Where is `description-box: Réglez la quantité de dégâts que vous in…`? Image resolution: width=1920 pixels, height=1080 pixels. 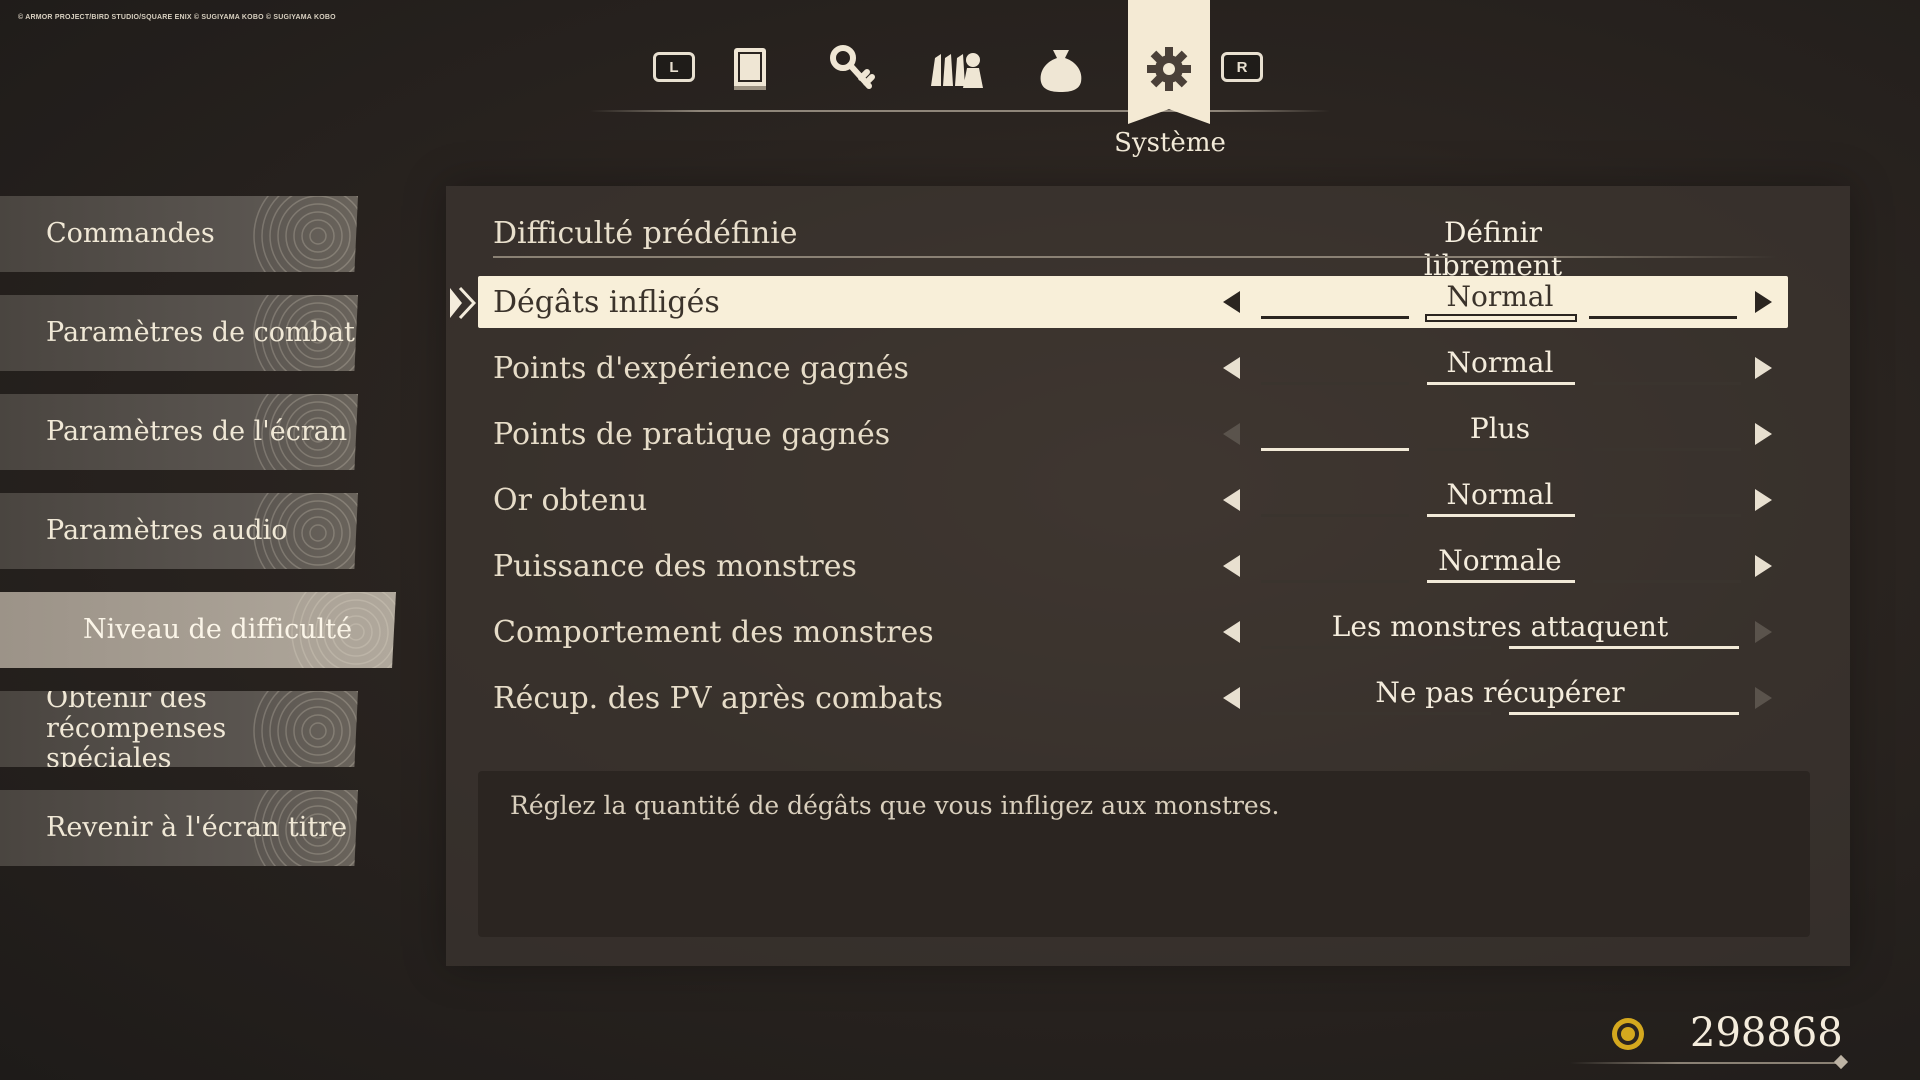
description-box: Réglez la quantité de dégâts que vous in… is located at coordinates (1144, 854).